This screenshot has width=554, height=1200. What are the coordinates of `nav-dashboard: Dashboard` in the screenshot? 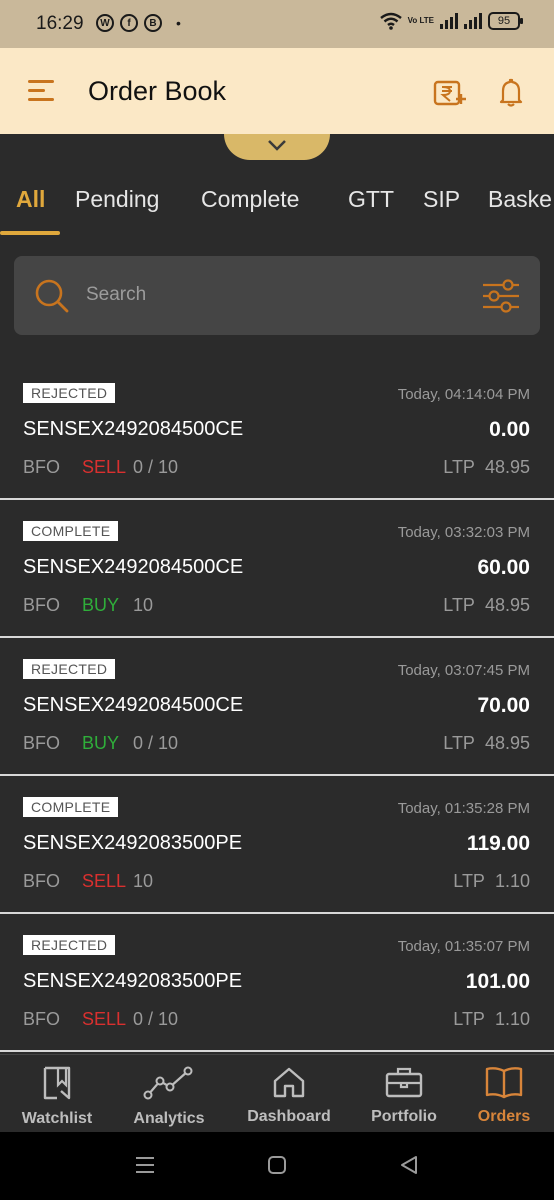 It's located at (289, 1095).